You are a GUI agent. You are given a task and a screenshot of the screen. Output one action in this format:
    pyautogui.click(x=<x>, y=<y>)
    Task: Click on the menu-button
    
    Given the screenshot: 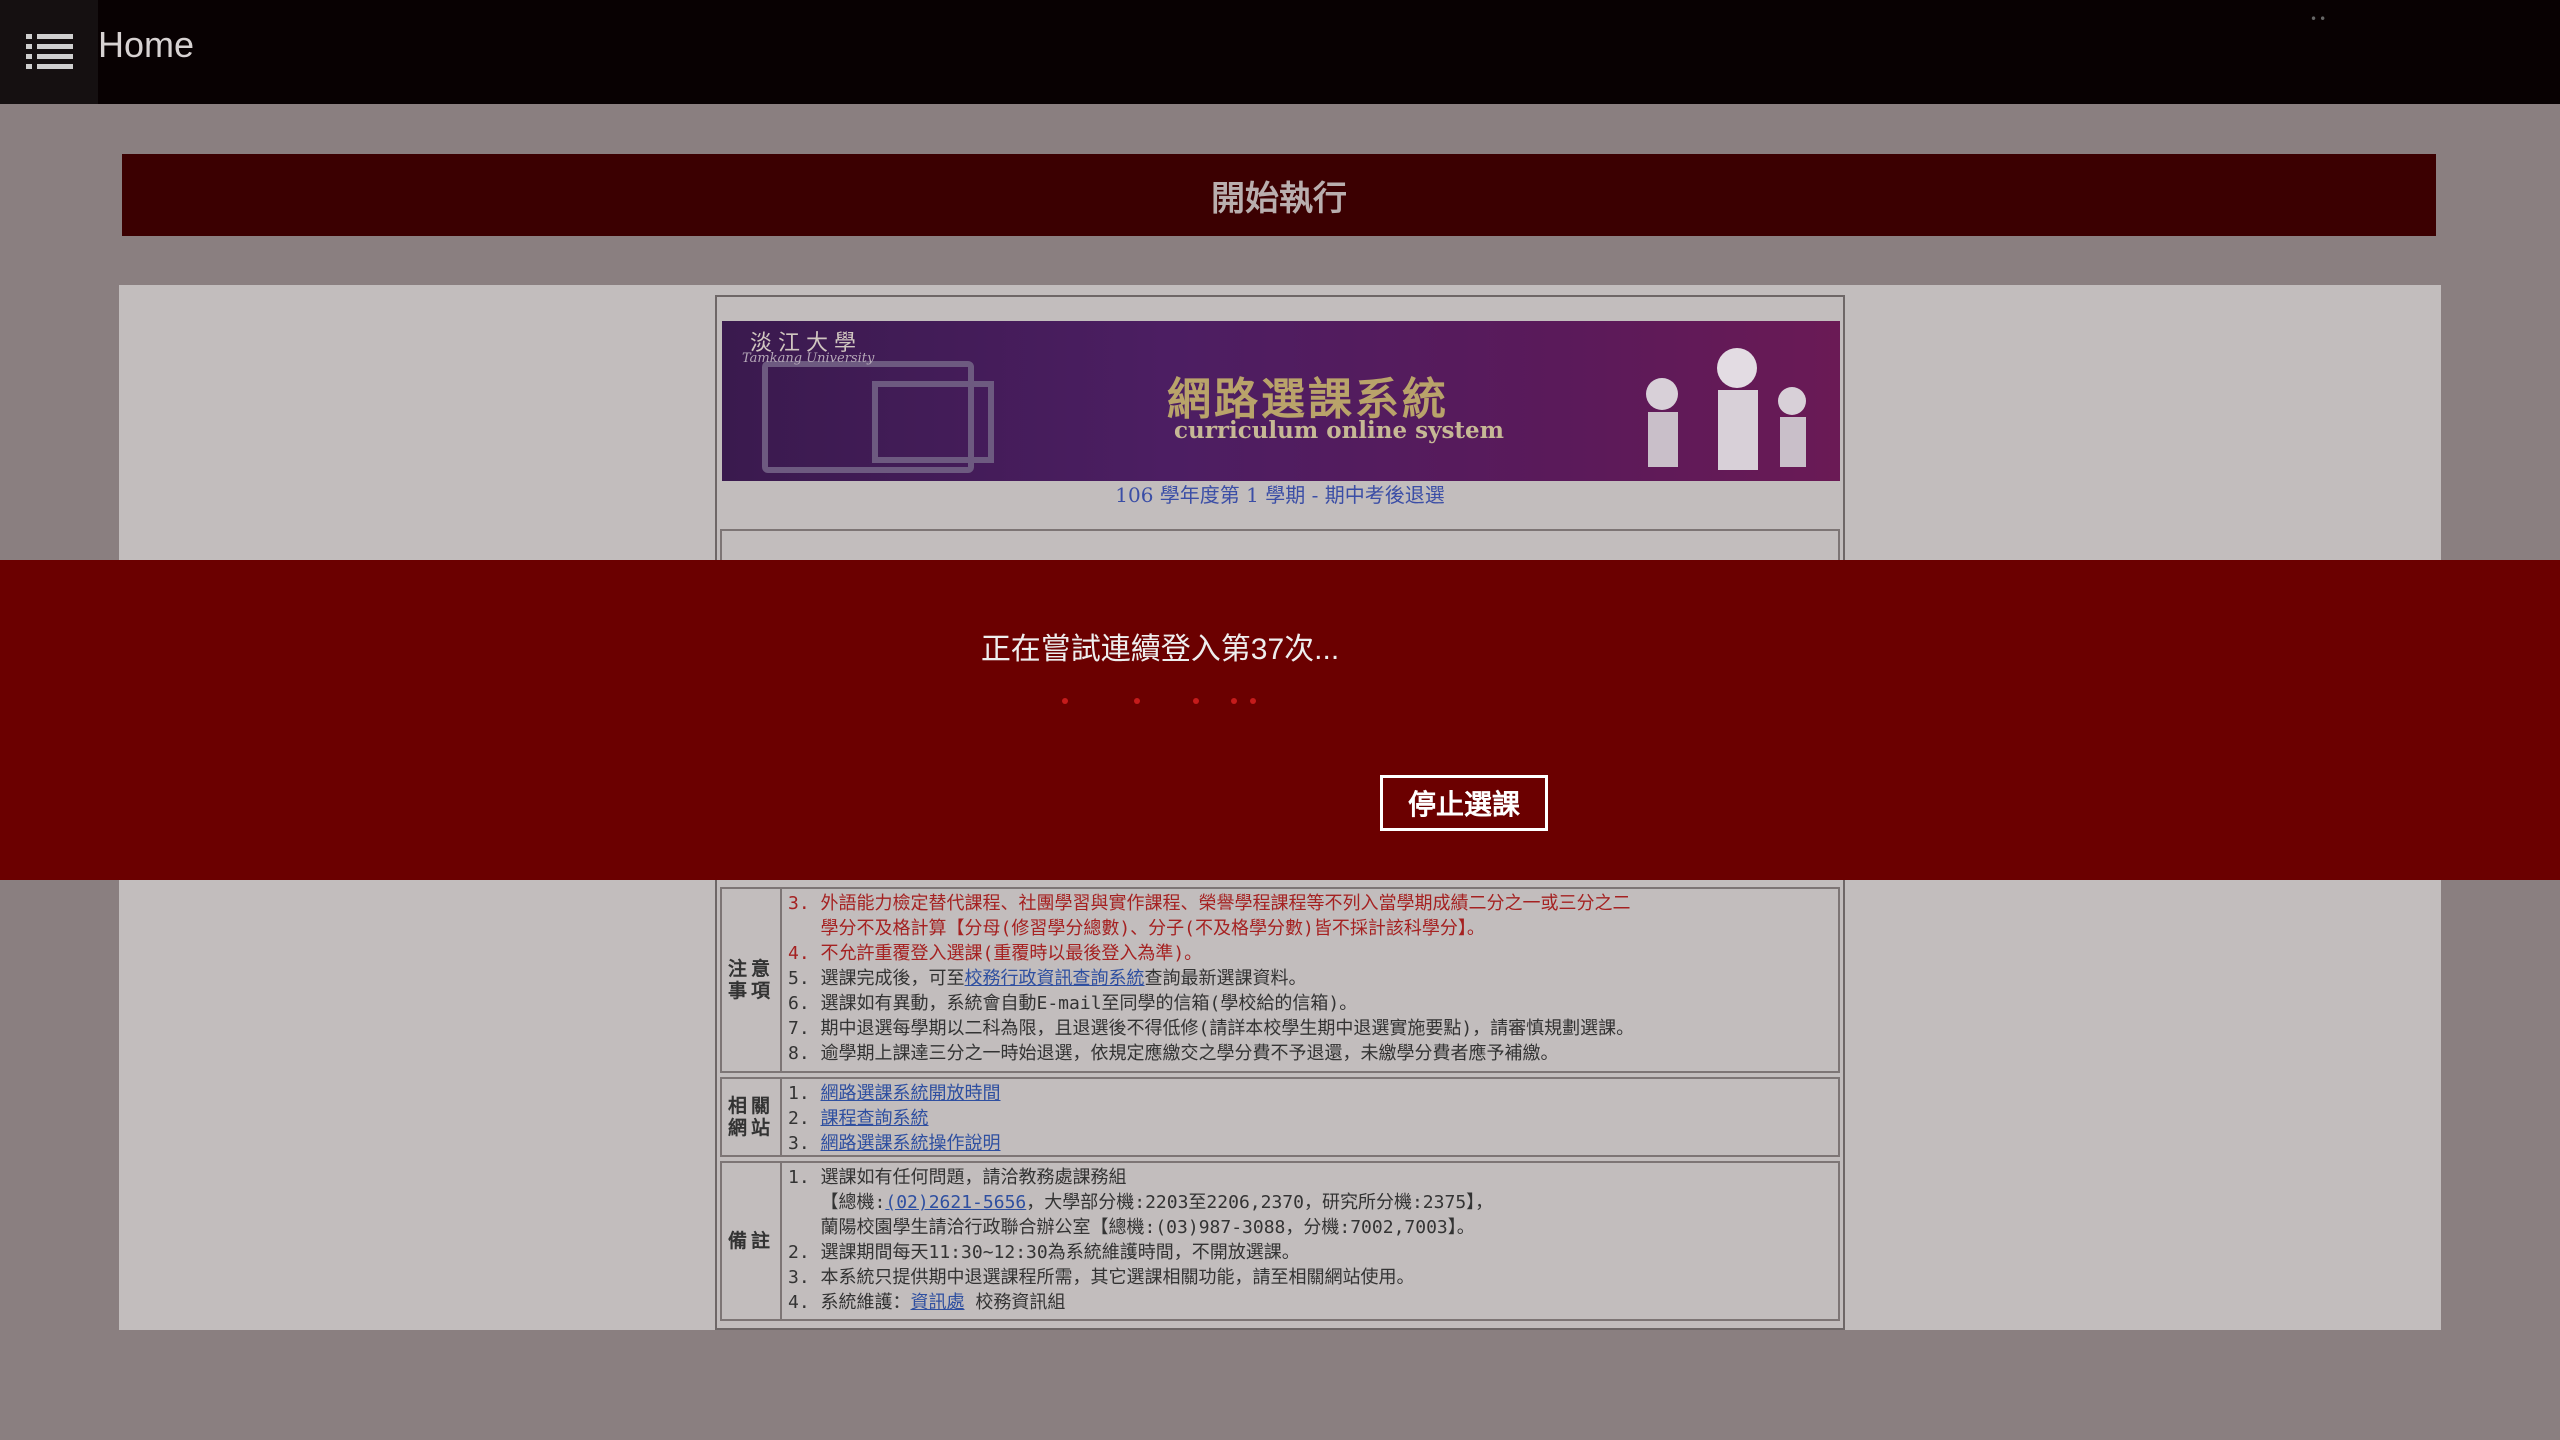 What is the action you would take?
    pyautogui.click(x=49, y=52)
    